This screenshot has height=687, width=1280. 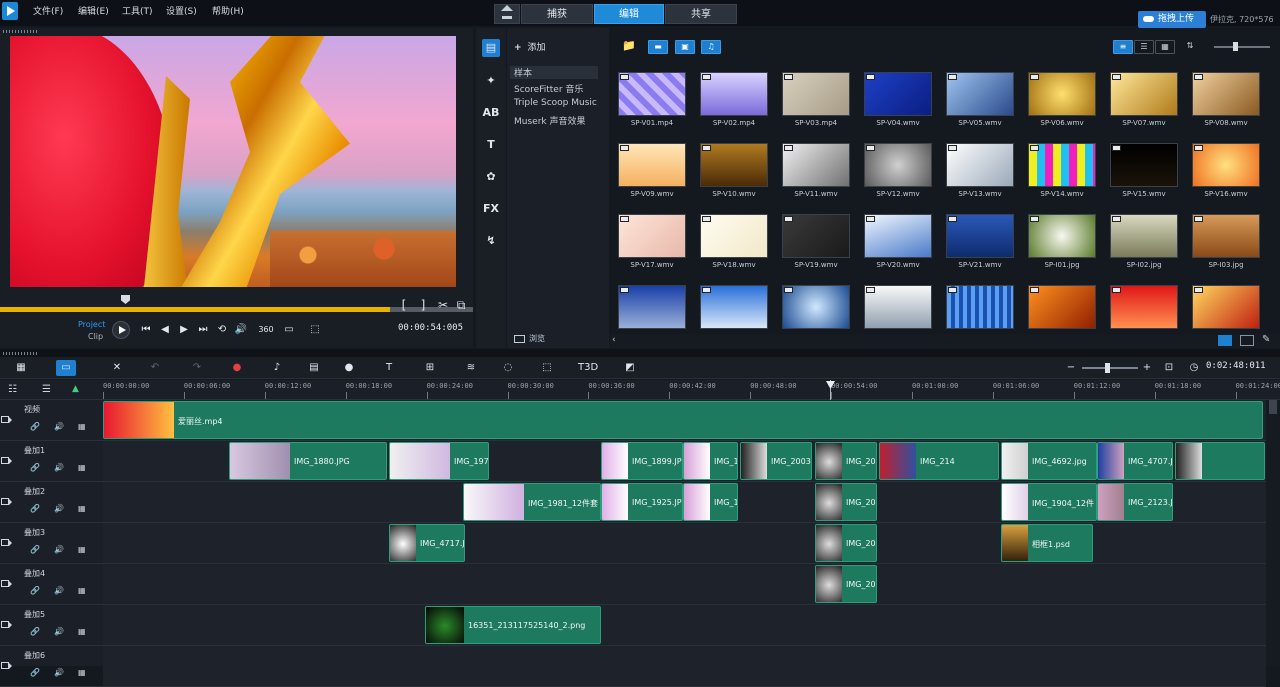 What do you see at coordinates (684, 584) in the screenshot?
I see `track-lane` at bounding box center [684, 584].